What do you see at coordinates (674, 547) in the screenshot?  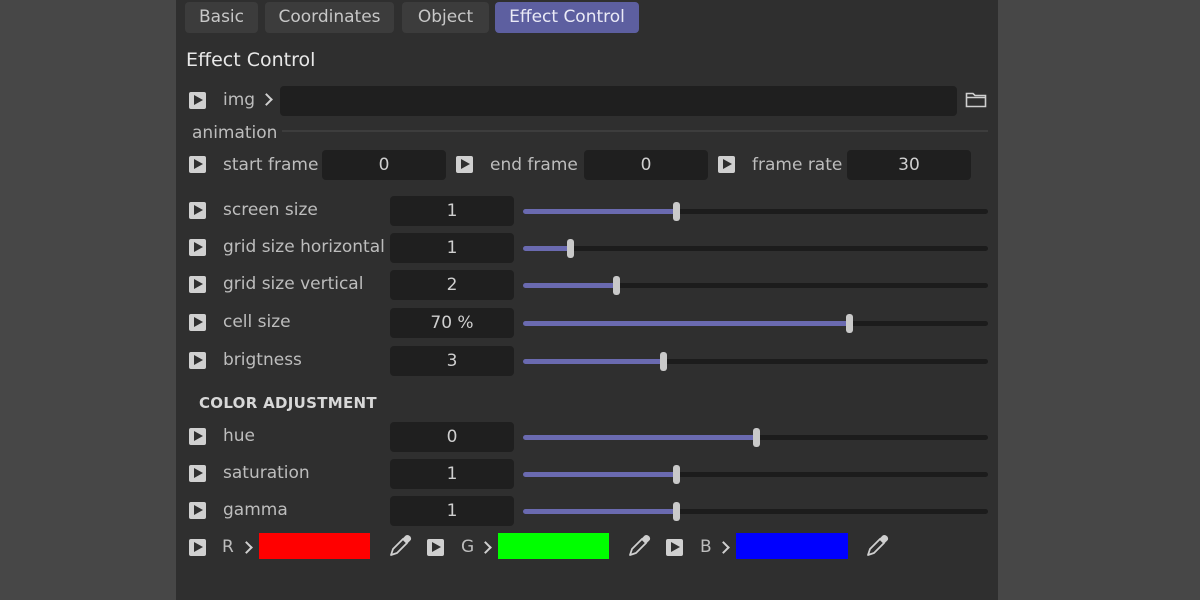 I see `keyframe-b-icon` at bounding box center [674, 547].